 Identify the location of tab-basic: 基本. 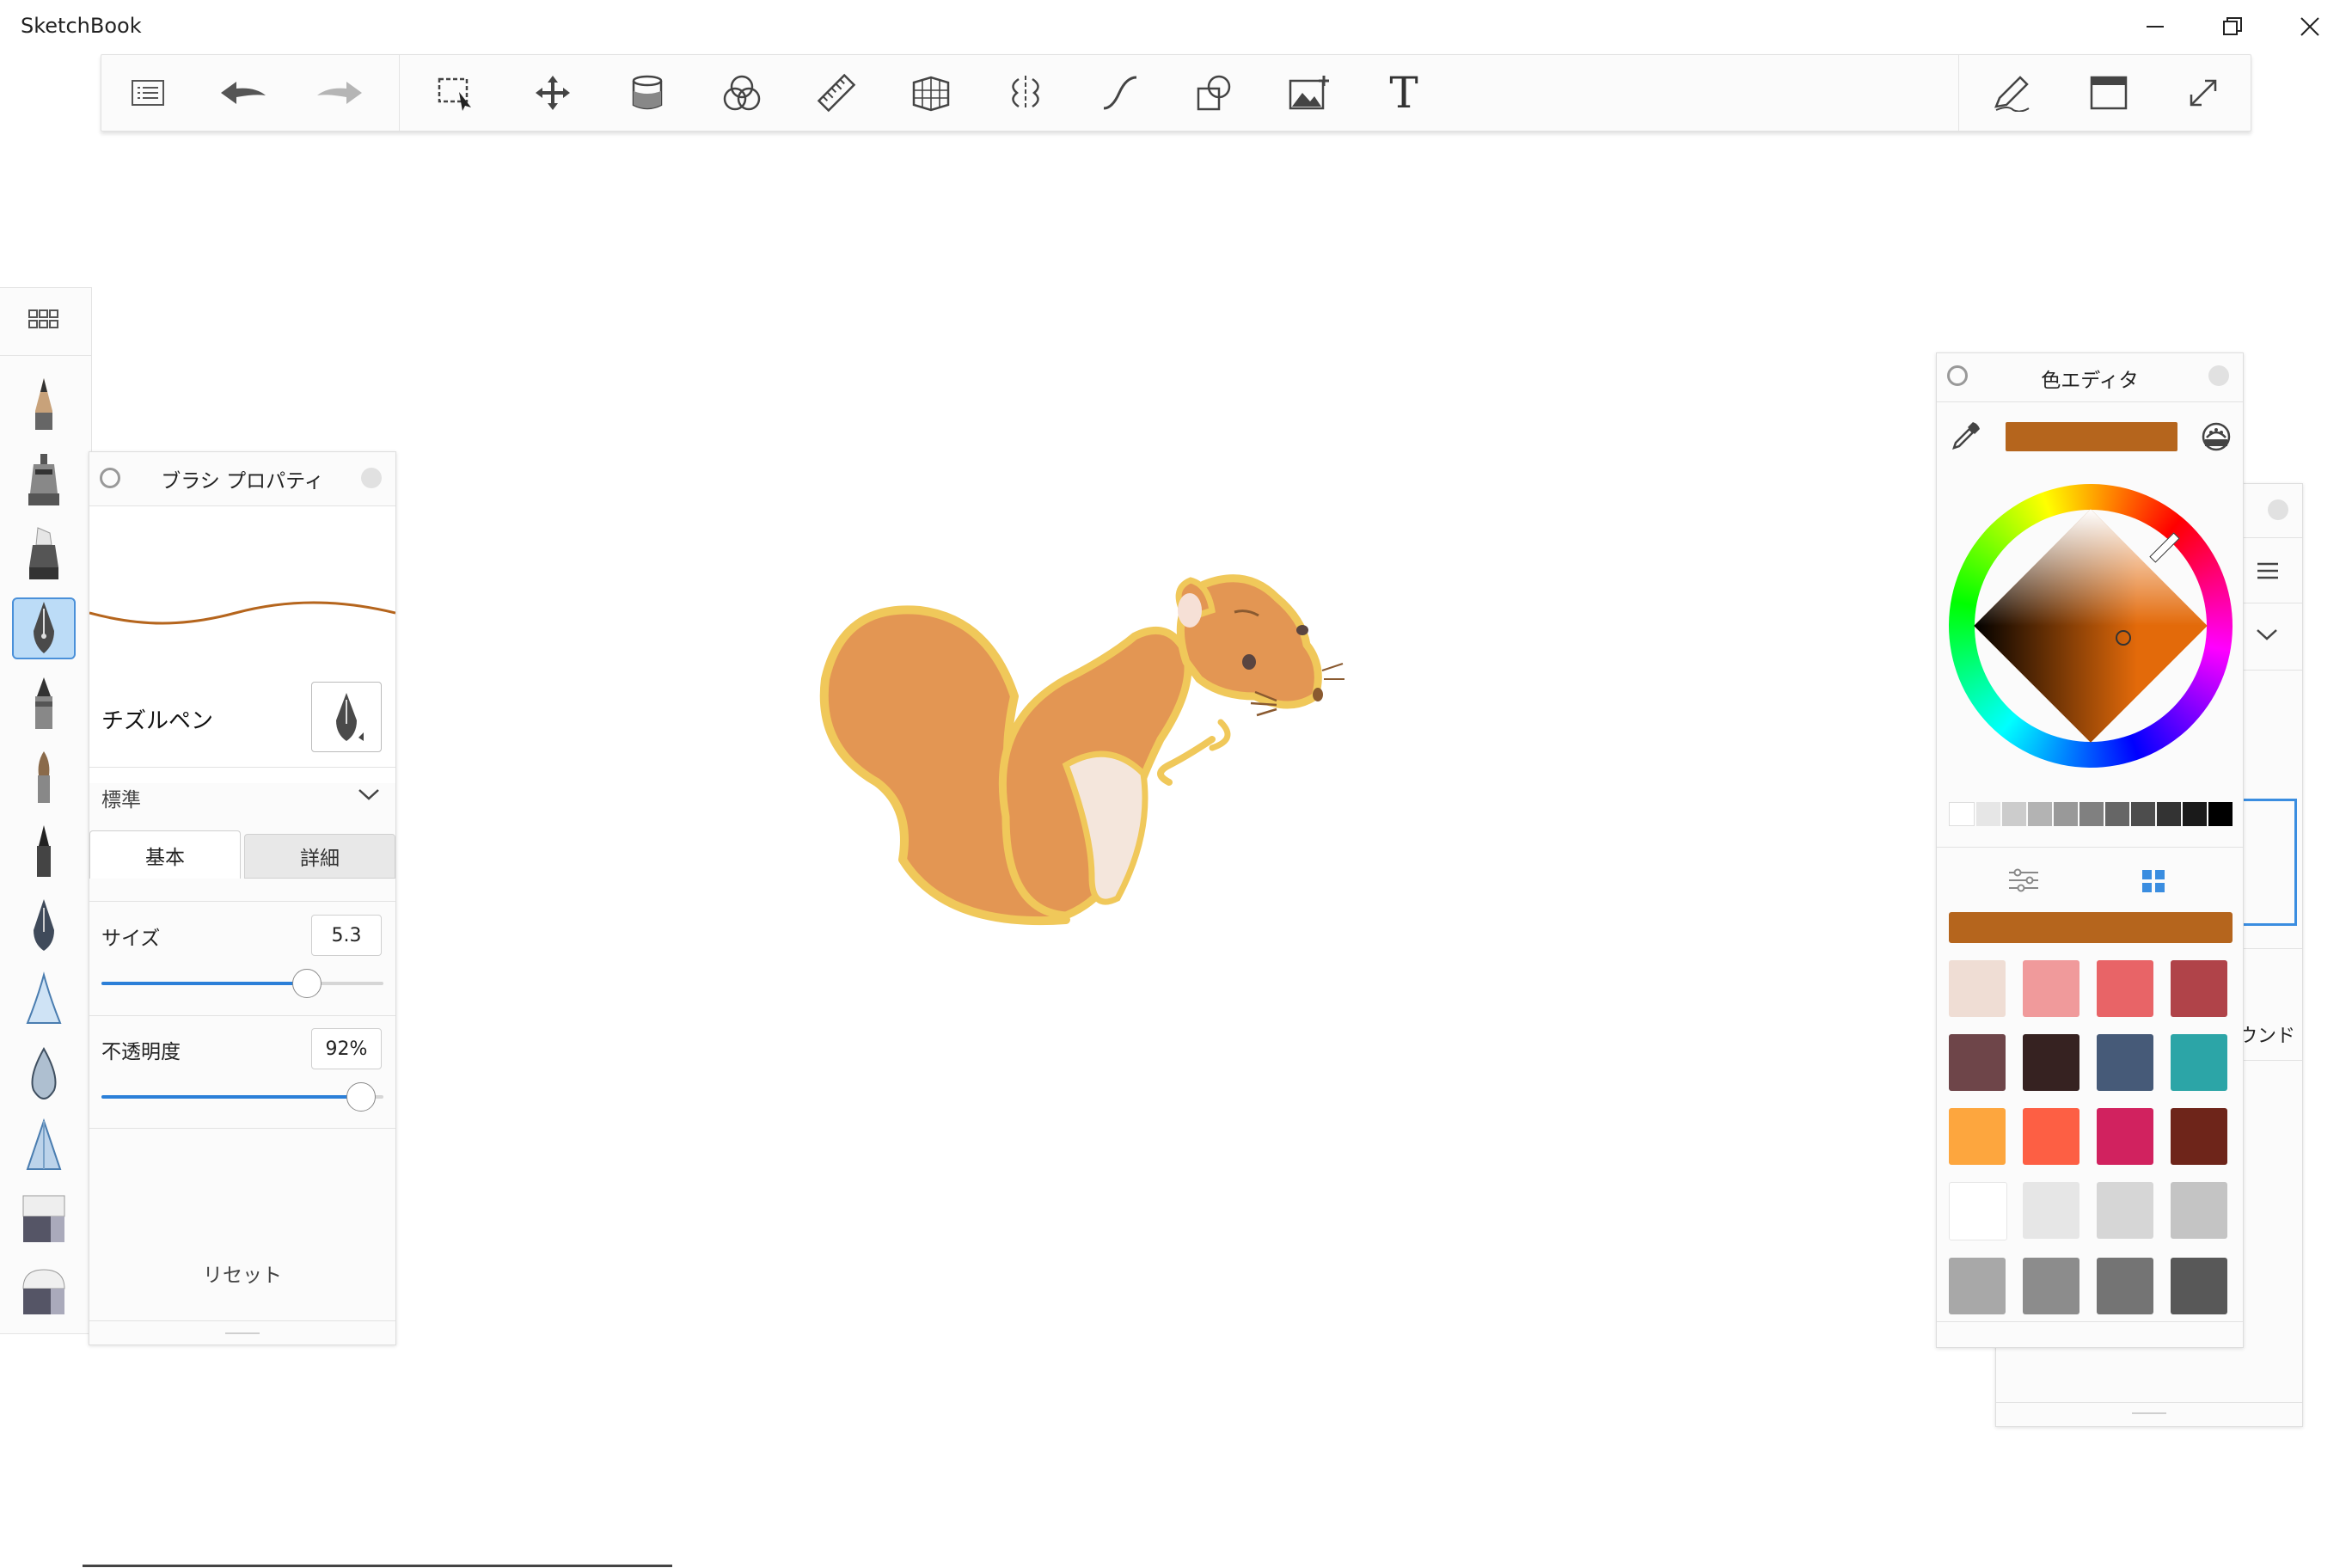
(165, 854).